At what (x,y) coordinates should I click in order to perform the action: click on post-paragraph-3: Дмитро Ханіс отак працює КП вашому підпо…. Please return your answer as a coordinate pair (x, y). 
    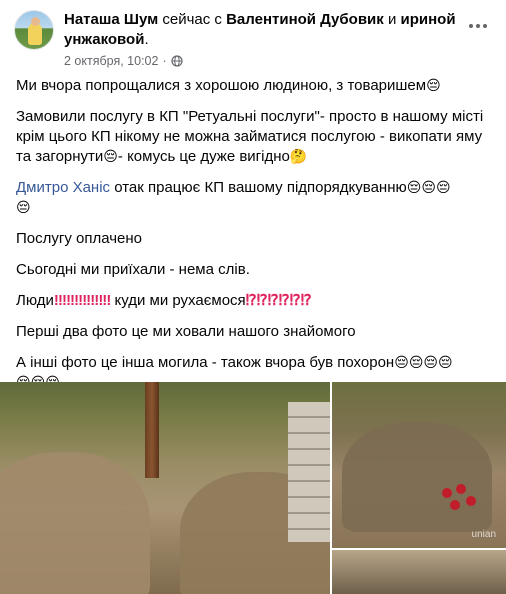
    Looking at the image, I should click on (256, 198).